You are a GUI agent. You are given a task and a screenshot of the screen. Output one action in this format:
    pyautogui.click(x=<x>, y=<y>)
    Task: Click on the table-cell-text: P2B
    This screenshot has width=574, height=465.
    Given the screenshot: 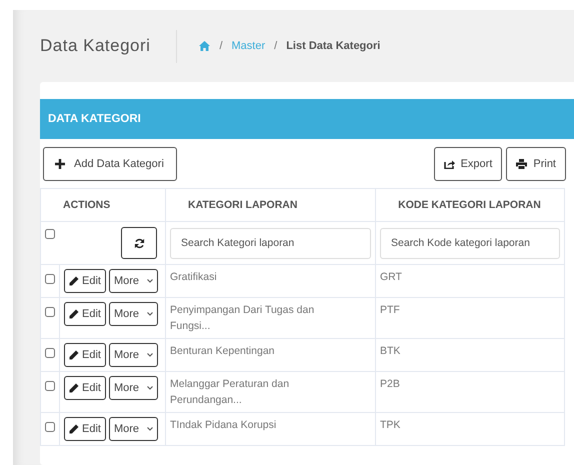 What is the action you would take?
    pyautogui.click(x=390, y=384)
    